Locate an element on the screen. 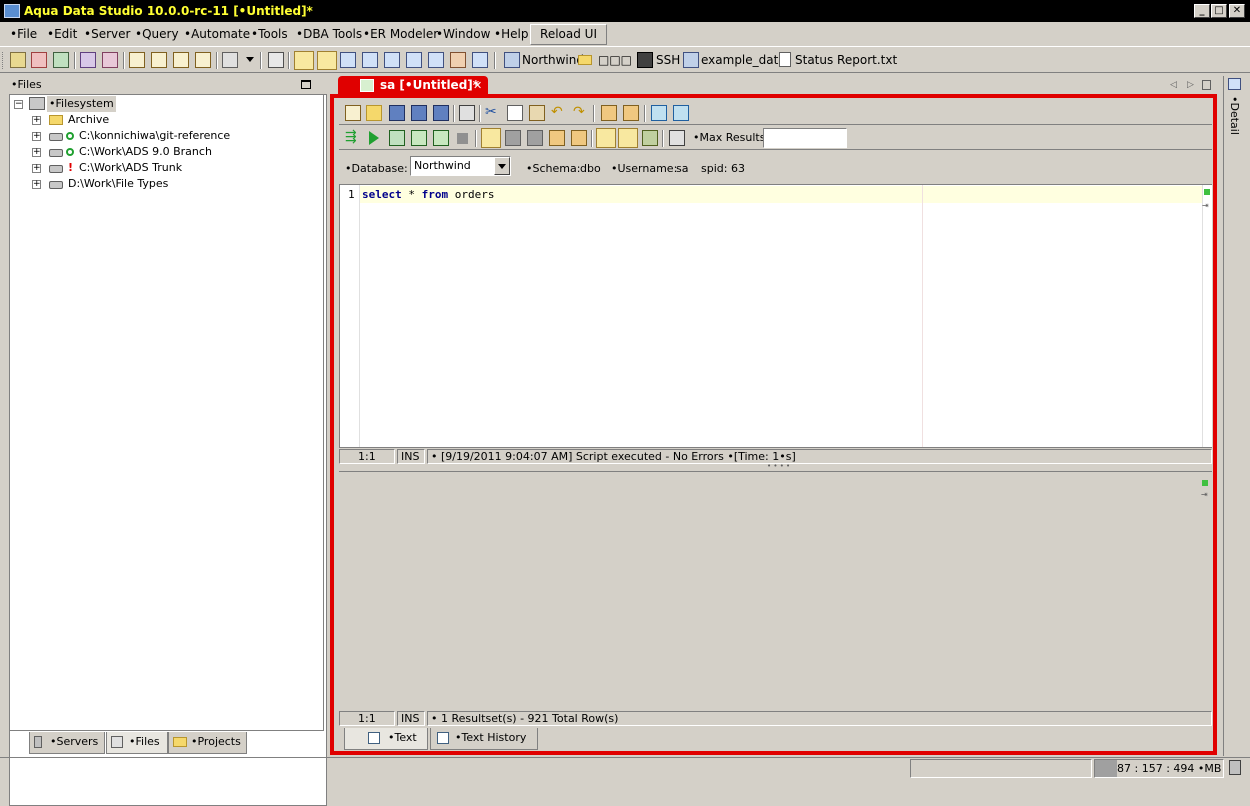  layout-icon is located at coordinates (348, 60).